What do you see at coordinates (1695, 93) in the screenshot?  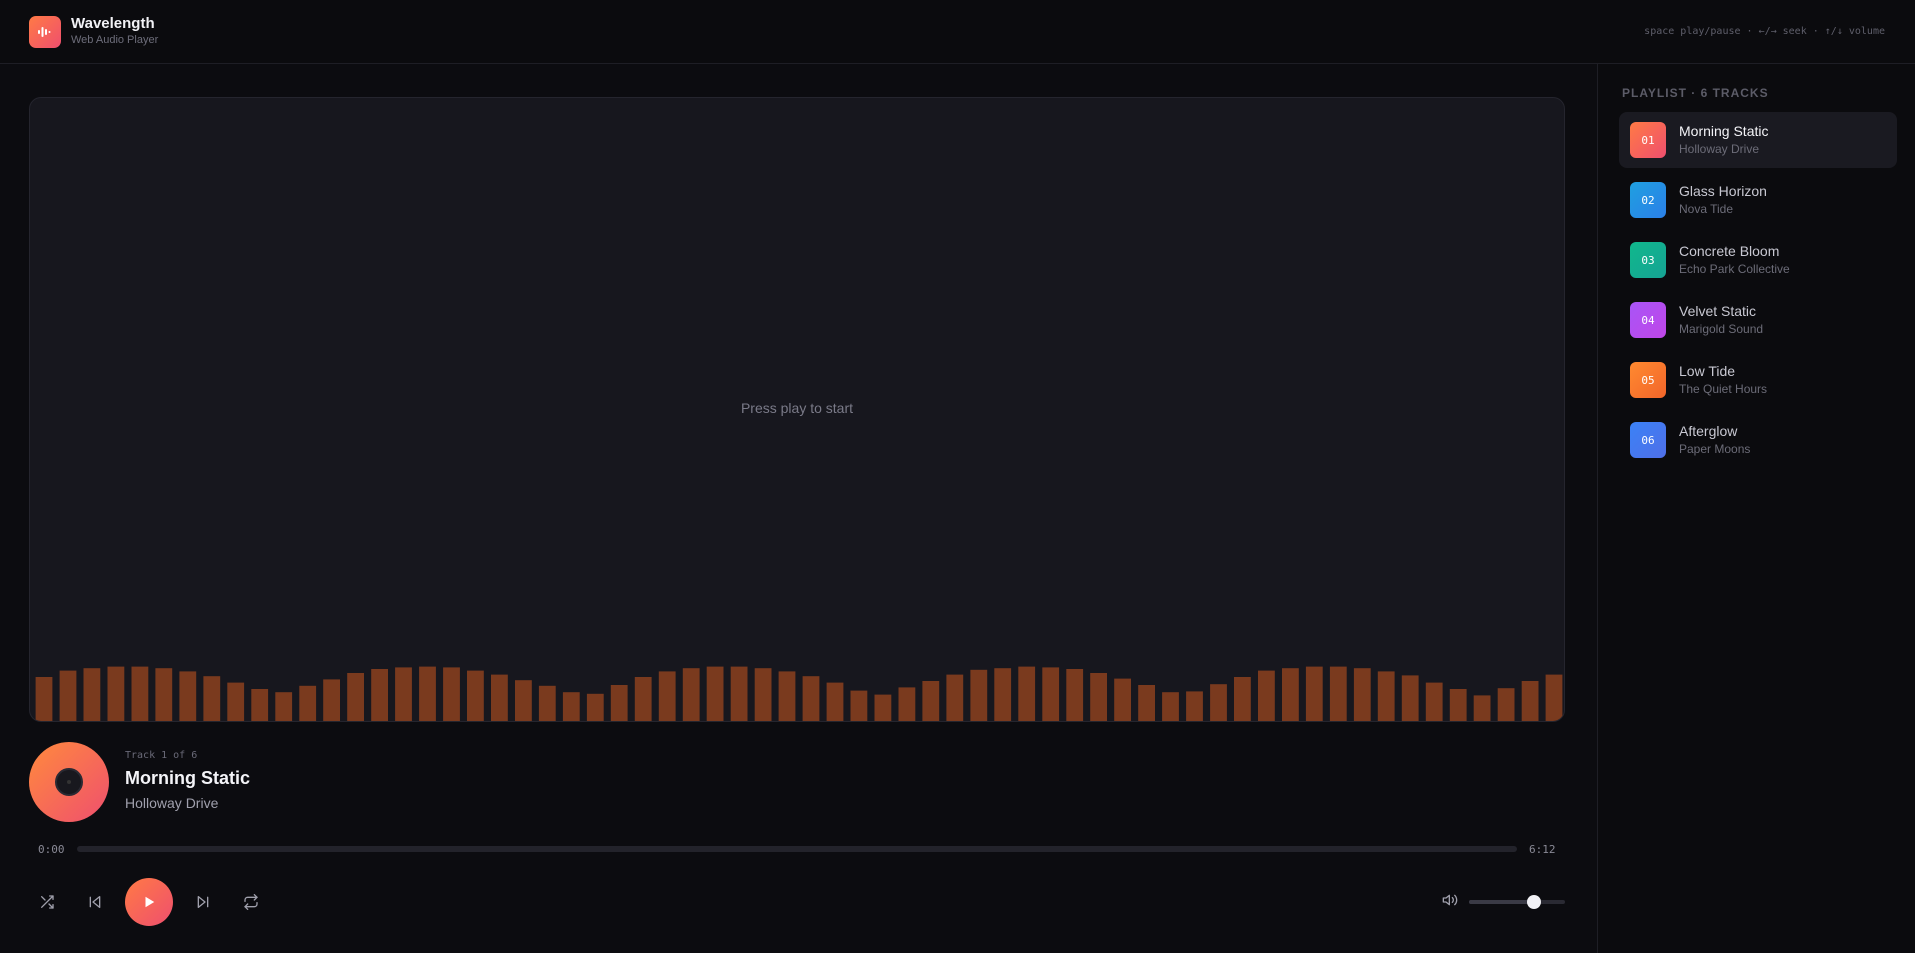 I see `playlist-heading: PLAYLIST · 6 TRACKS` at bounding box center [1695, 93].